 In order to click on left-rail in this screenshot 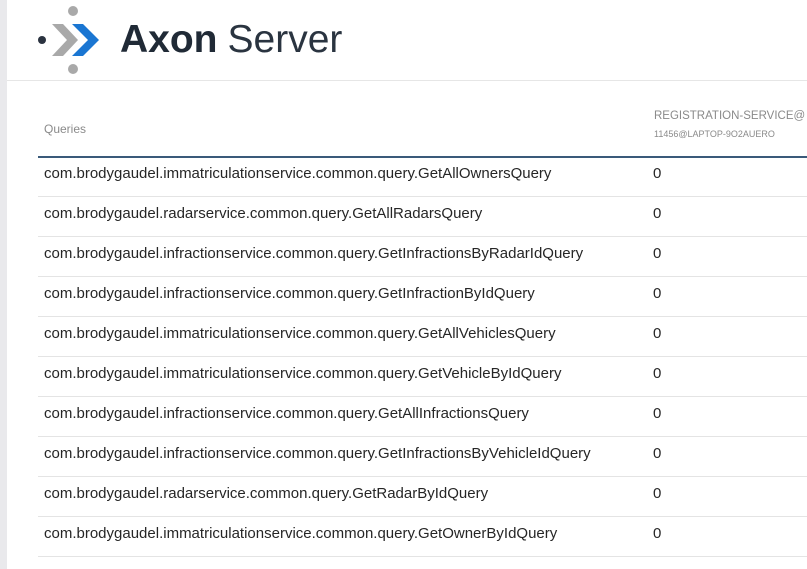, I will do `click(3, 284)`.